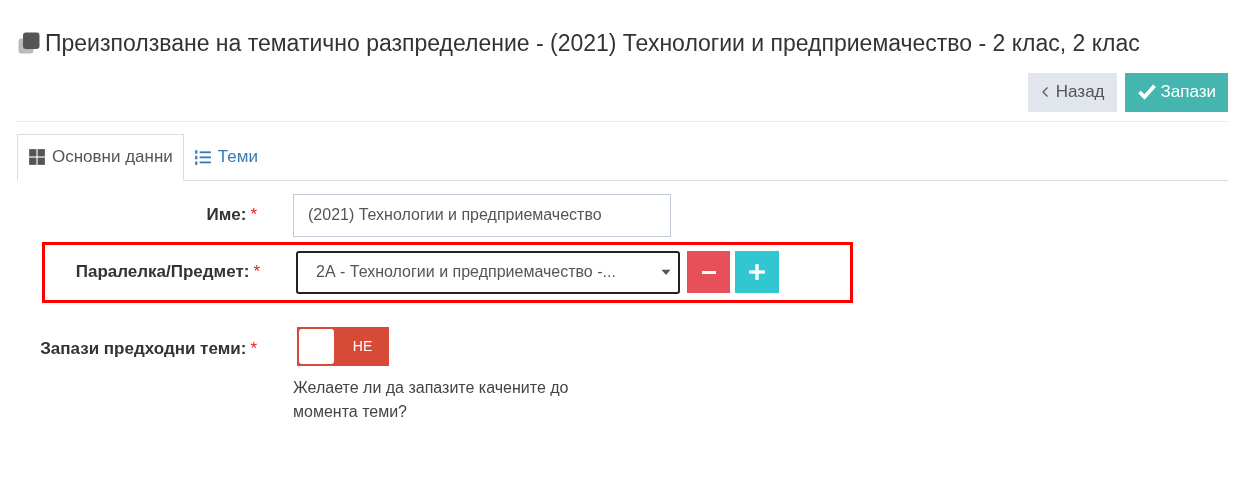 The width and height of the screenshot is (1248, 477). What do you see at coordinates (100, 157) in the screenshot?
I see `tab: Основни данни` at bounding box center [100, 157].